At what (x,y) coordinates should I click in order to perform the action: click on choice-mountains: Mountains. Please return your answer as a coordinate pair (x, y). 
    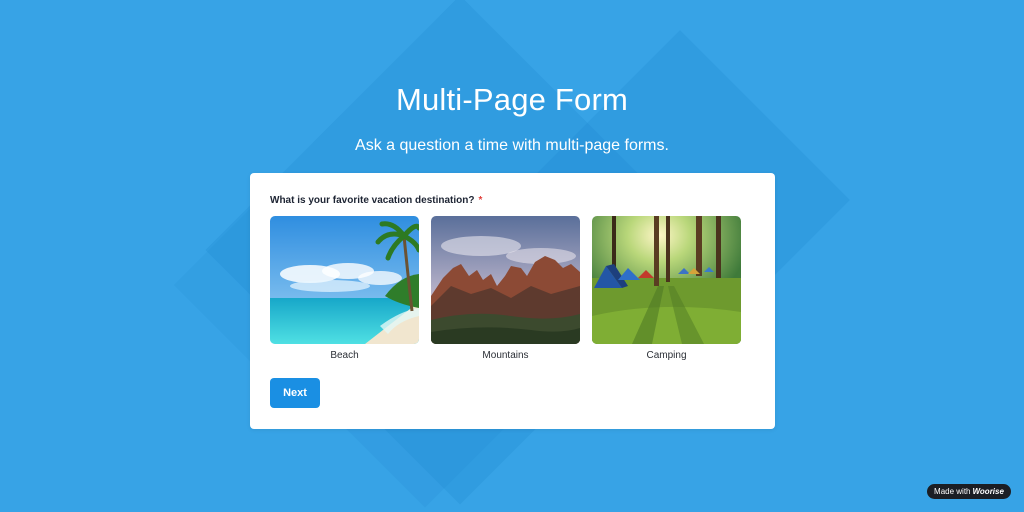
    Looking at the image, I should click on (505, 288).